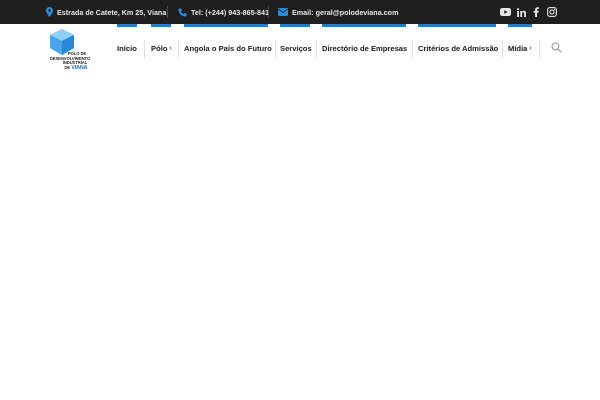 Image resolution: width=600 pixels, height=400 pixels. I want to click on search-button, so click(557, 46).